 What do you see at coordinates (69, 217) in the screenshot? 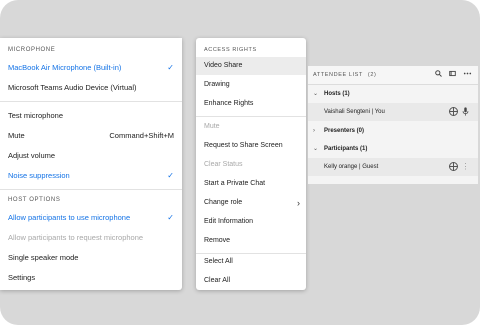
I see `allow-use-mic-label: Allow participants to use microphone` at bounding box center [69, 217].